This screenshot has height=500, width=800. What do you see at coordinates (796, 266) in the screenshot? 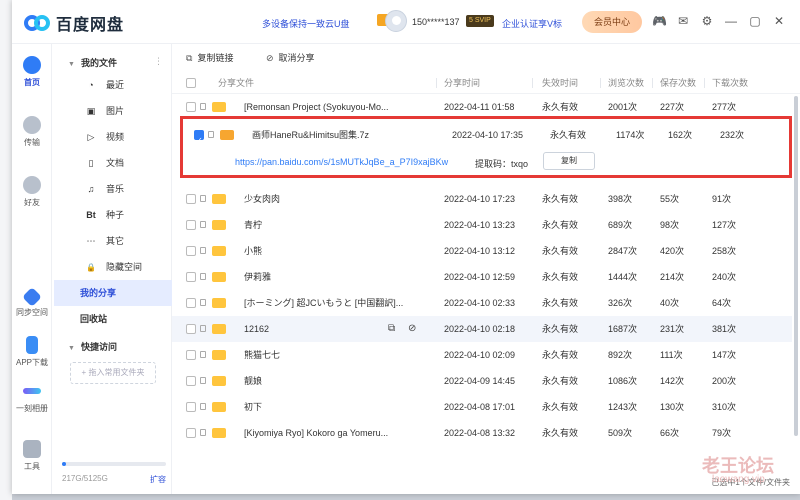
I see `scrollbar` at bounding box center [796, 266].